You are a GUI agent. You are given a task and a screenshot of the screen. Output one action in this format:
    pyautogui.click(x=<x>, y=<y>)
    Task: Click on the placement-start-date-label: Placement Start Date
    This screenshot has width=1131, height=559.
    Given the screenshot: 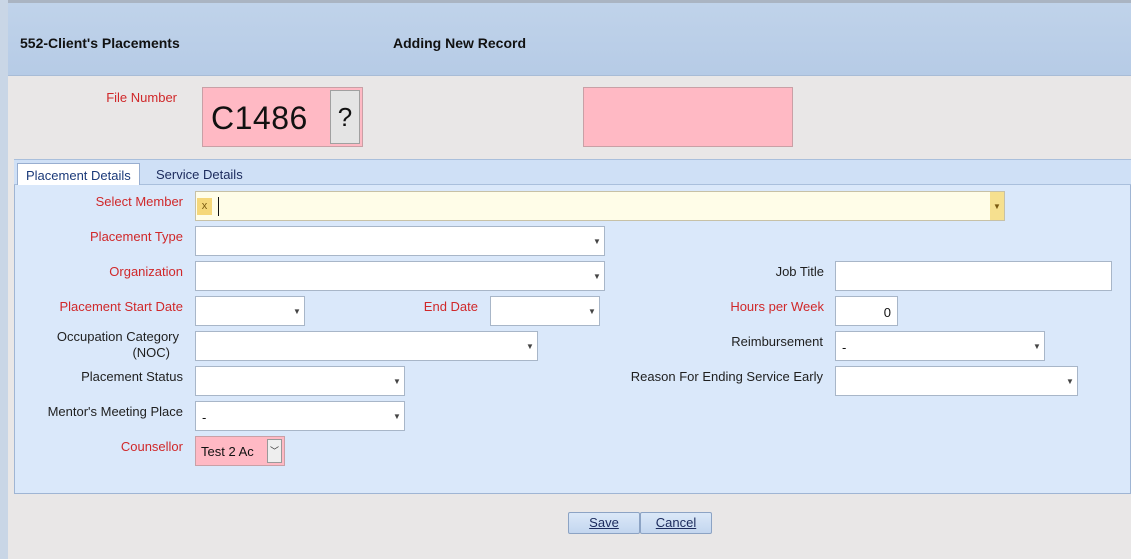 What is the action you would take?
    pyautogui.click(x=121, y=306)
    